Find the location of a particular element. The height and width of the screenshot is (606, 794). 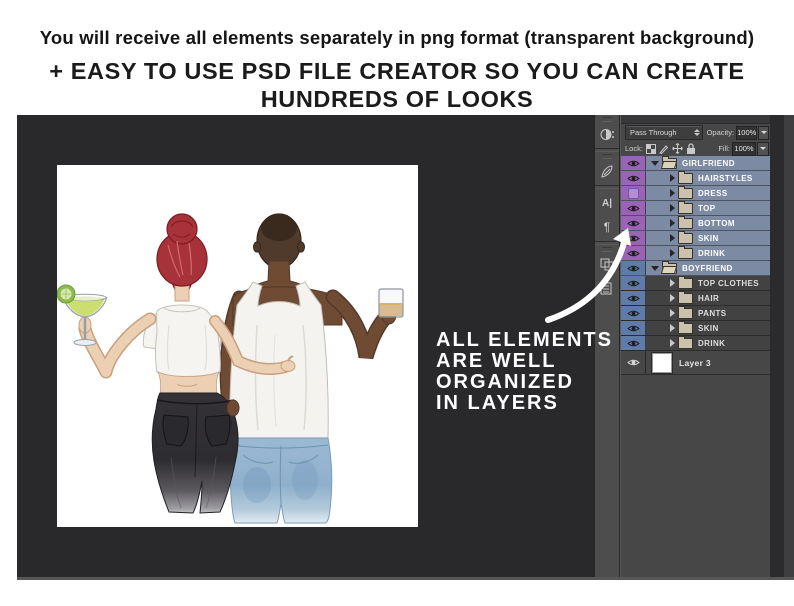

layer-name: PANTS is located at coordinates (712, 313).